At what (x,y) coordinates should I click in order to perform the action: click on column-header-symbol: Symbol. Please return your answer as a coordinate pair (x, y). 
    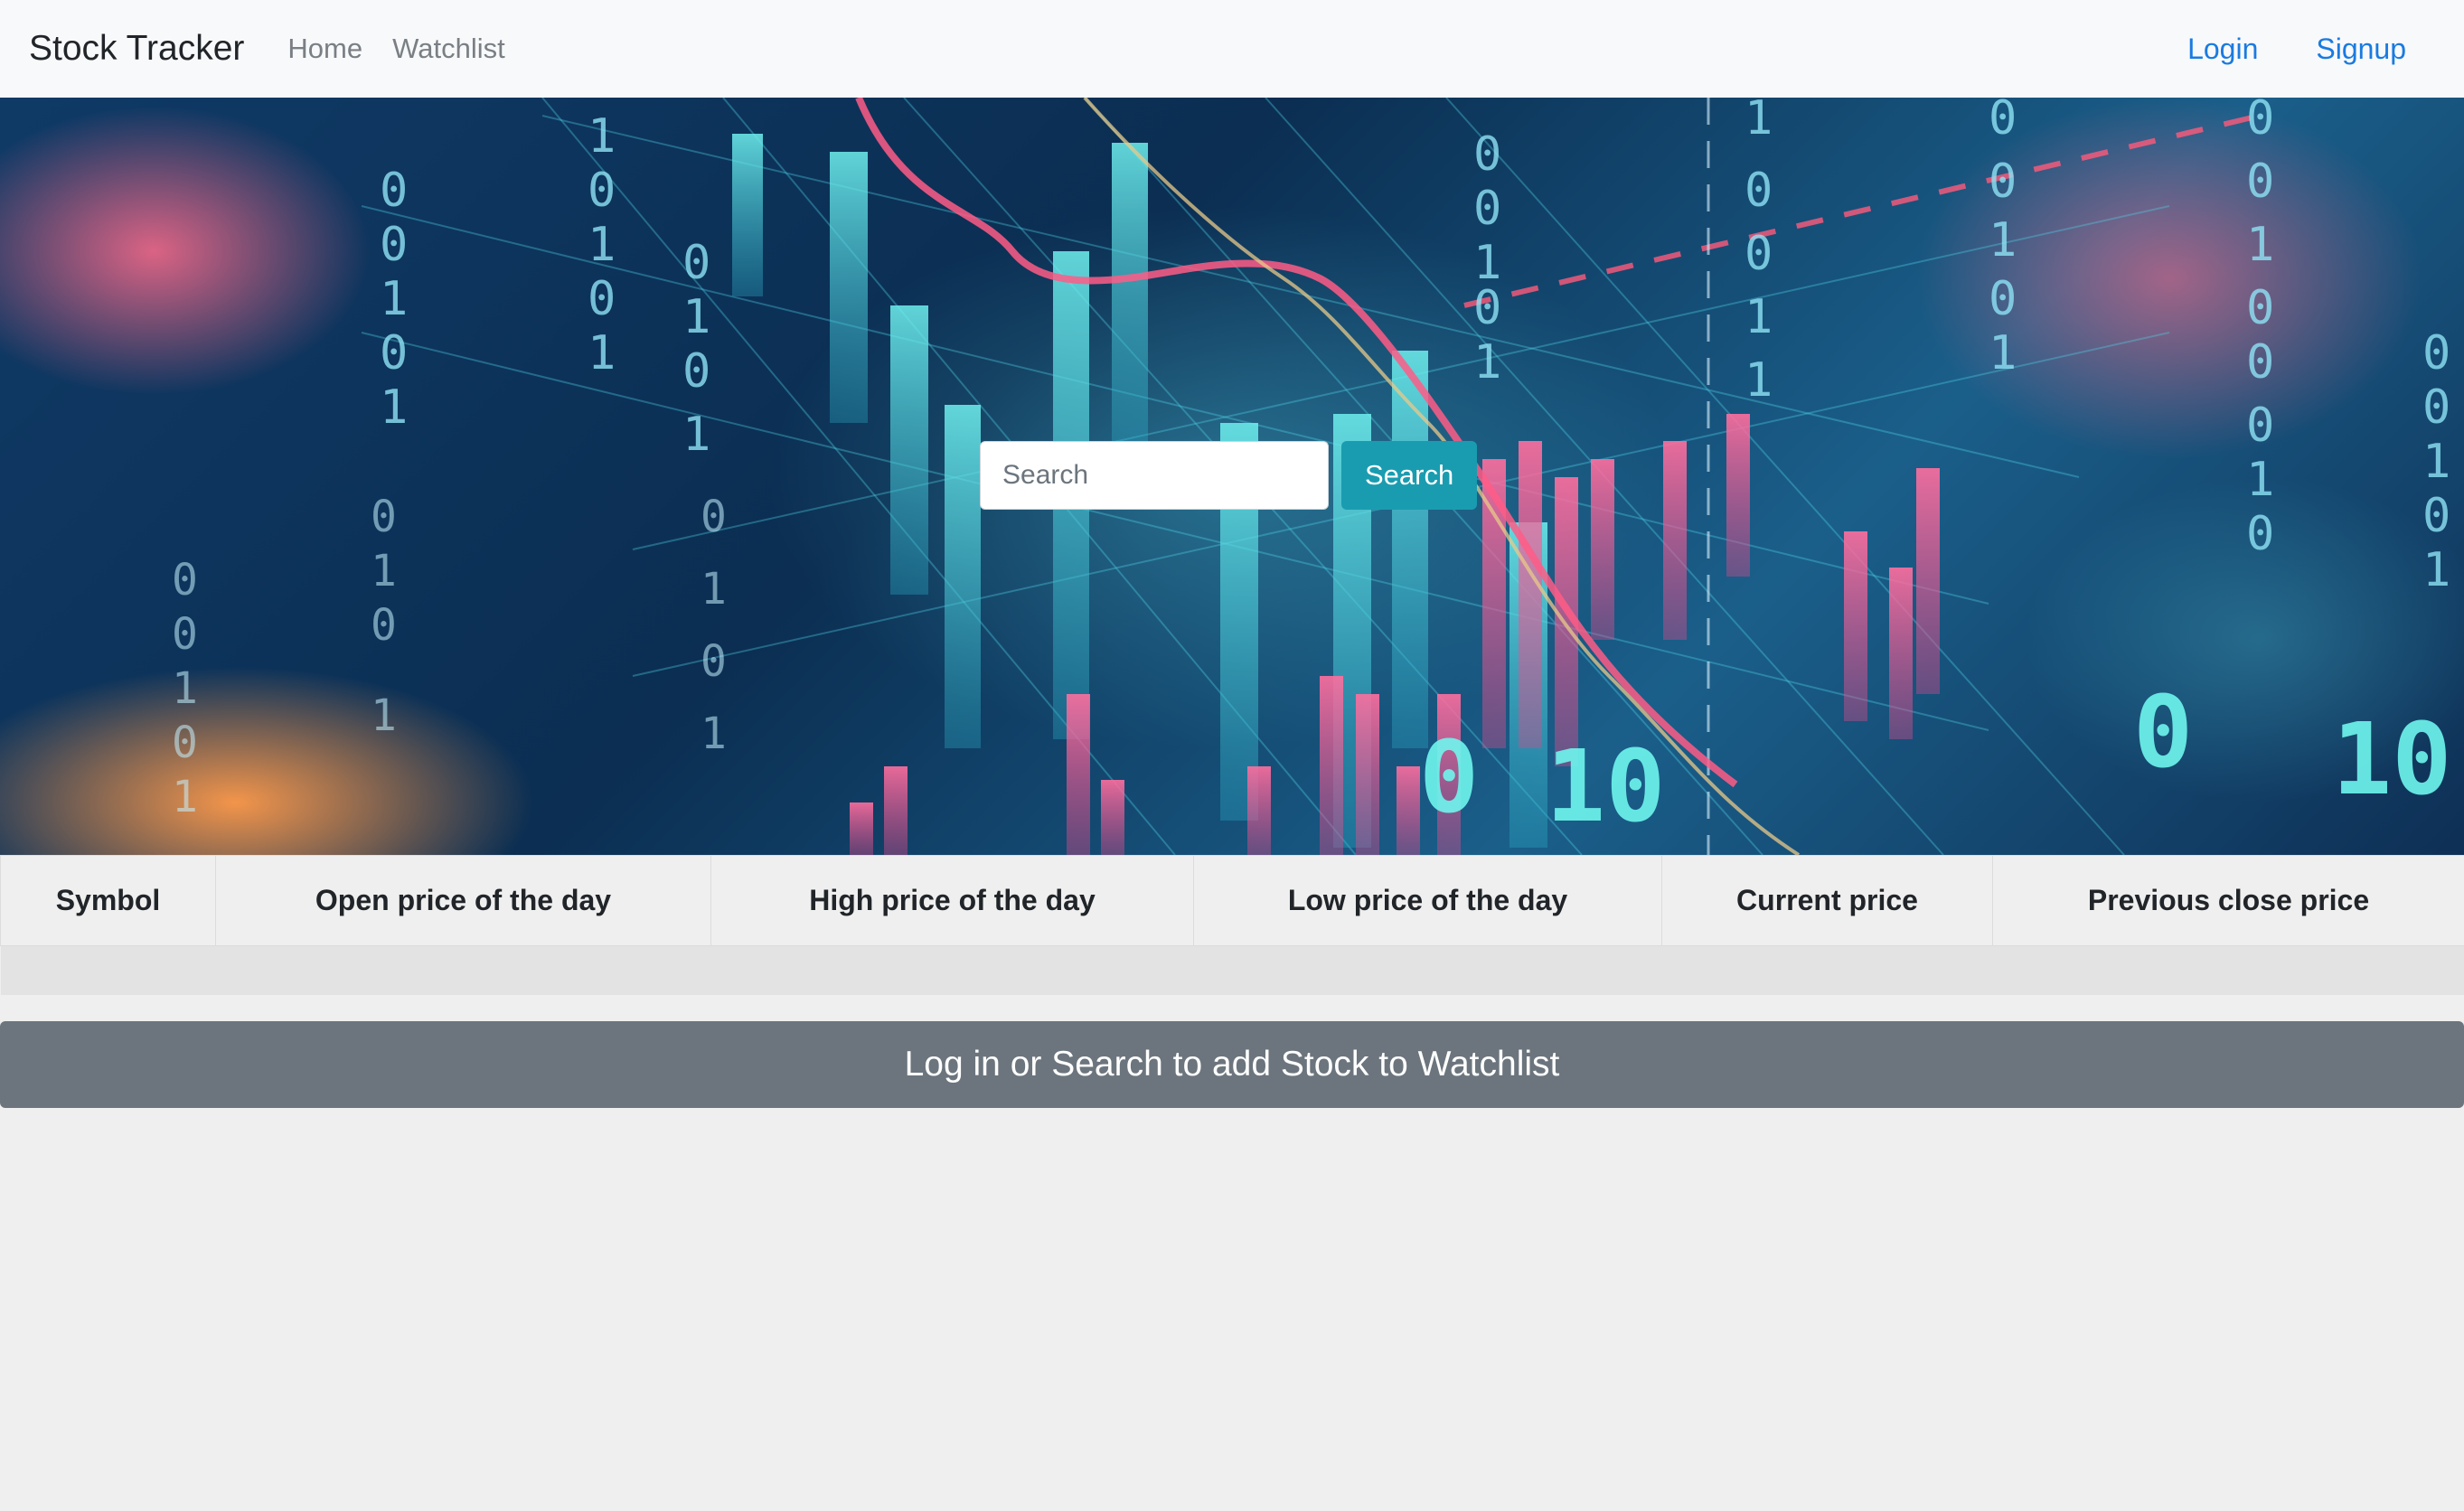
    Looking at the image, I should click on (108, 900).